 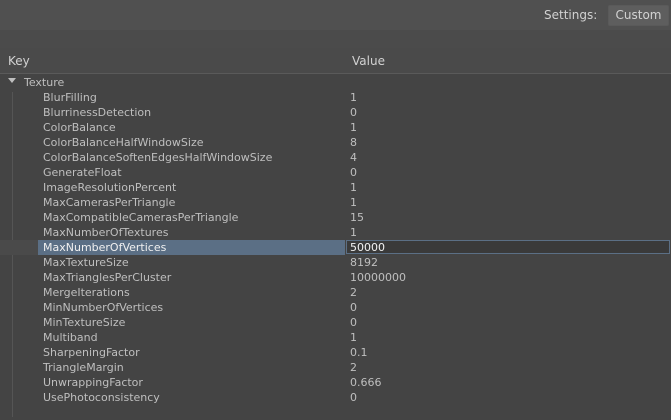 What do you see at coordinates (86, 292) in the screenshot?
I see `property-key: MergeIterations` at bounding box center [86, 292].